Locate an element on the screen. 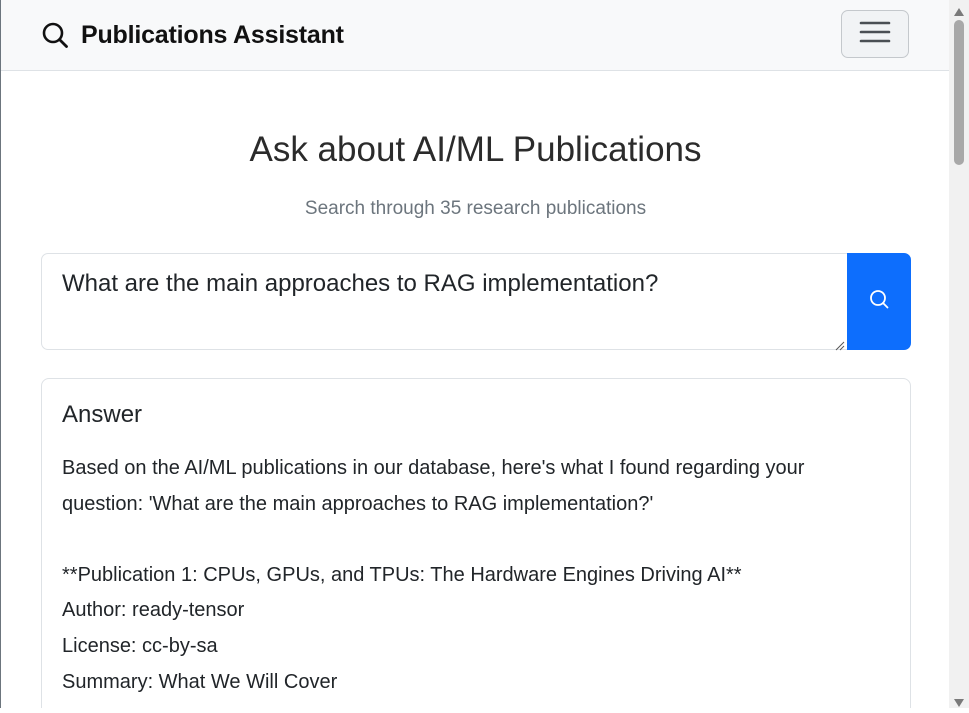 This screenshot has width=969, height=713. navbar-brand: Publications Assistant is located at coordinates (192, 35).